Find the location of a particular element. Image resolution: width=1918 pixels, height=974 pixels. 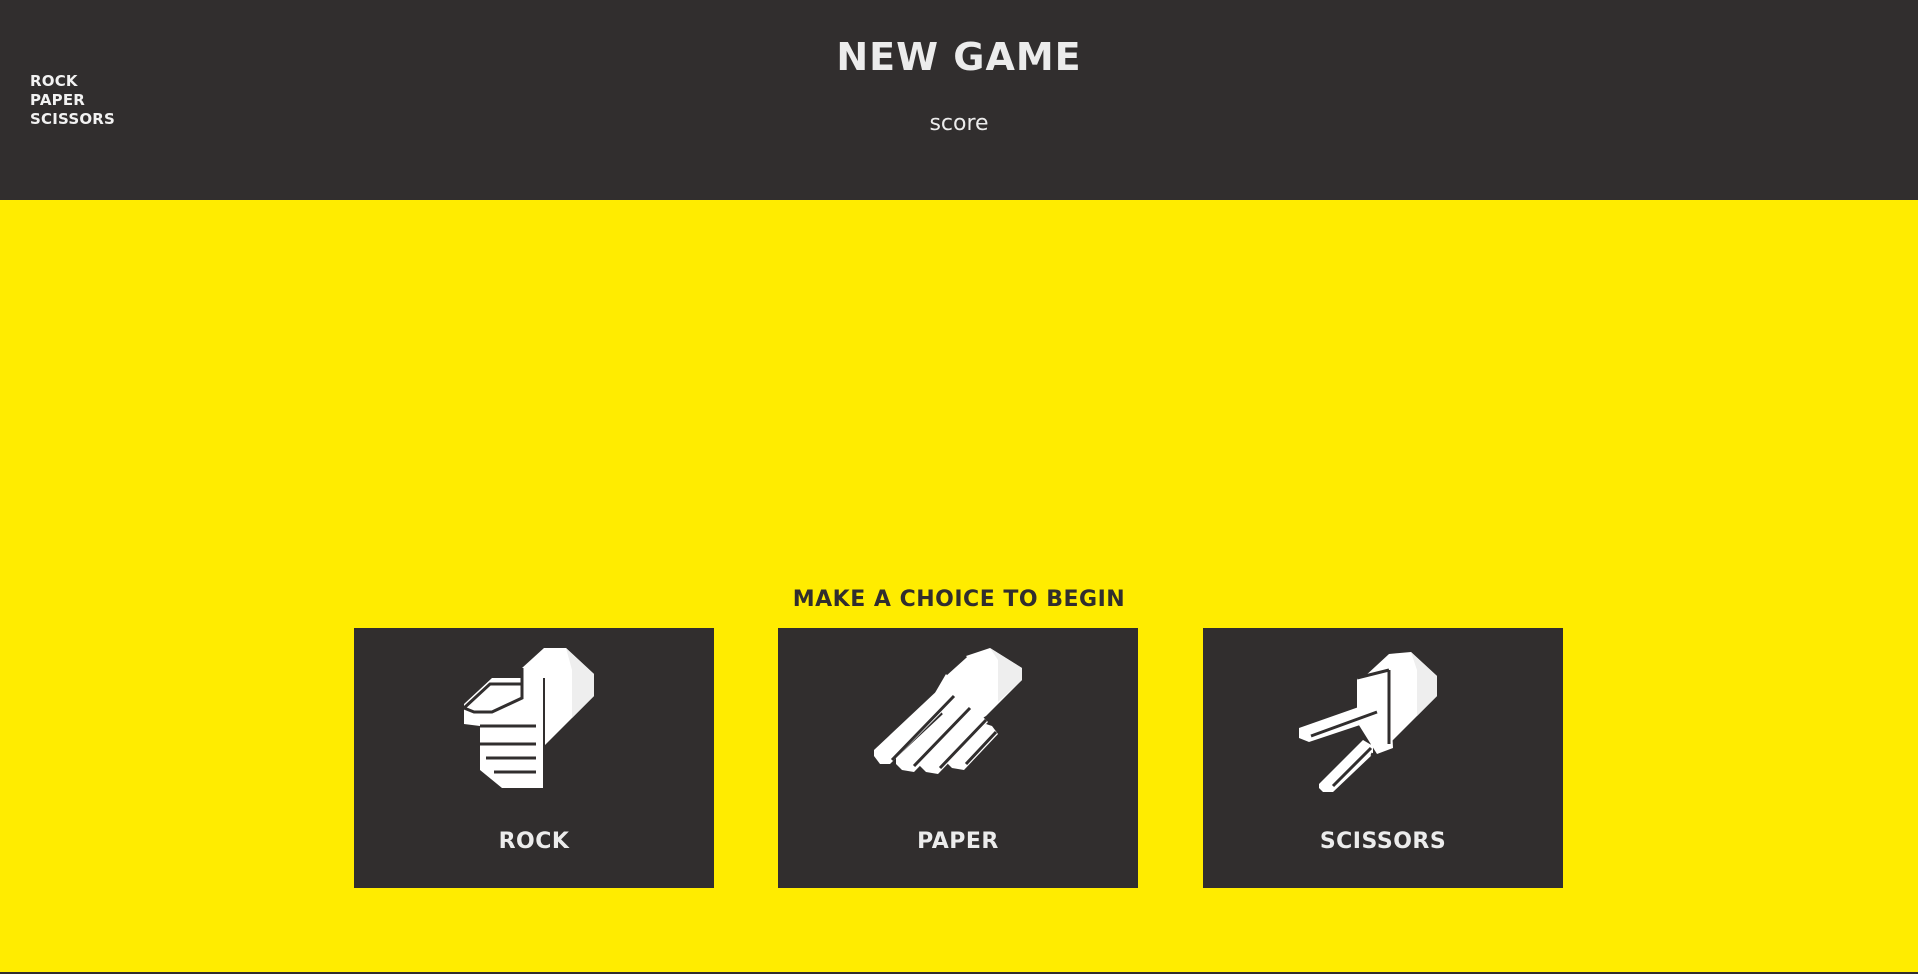

rock-hand-icon is located at coordinates (534, 718).